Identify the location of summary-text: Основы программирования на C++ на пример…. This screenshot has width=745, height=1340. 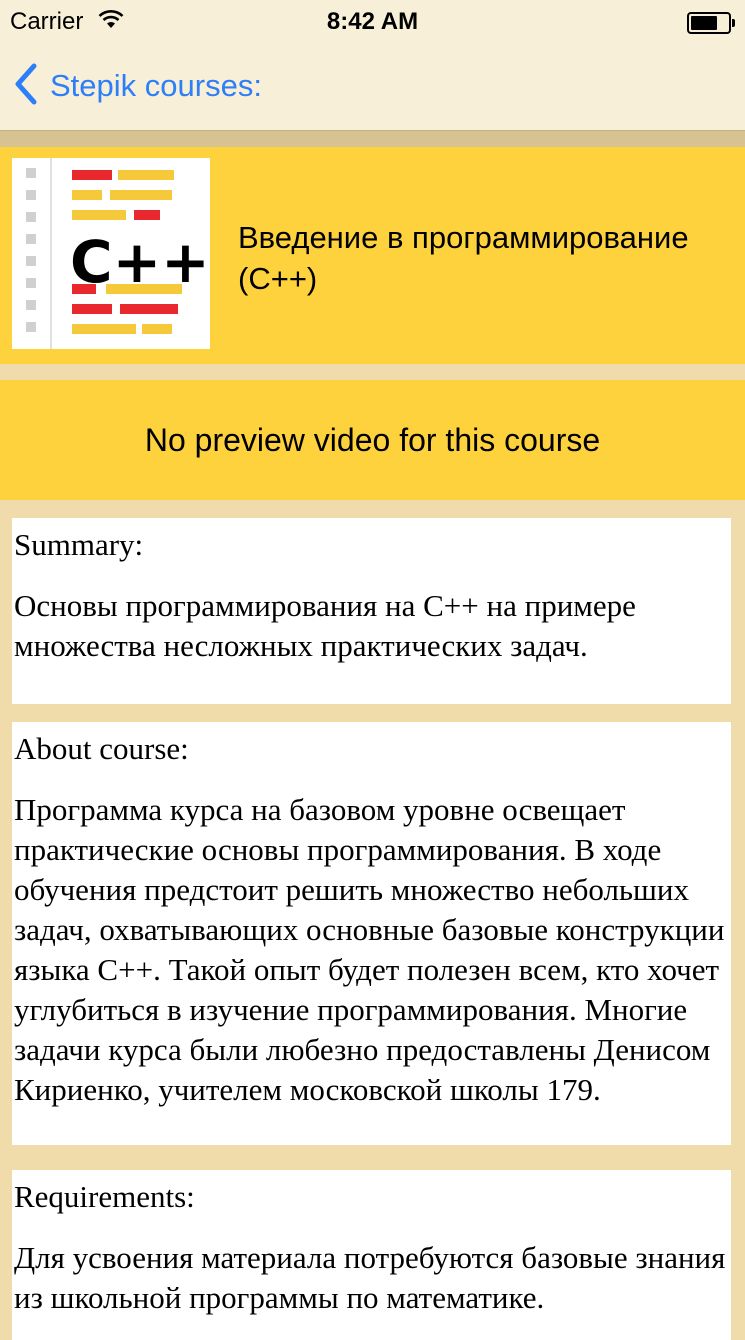
(325, 625).